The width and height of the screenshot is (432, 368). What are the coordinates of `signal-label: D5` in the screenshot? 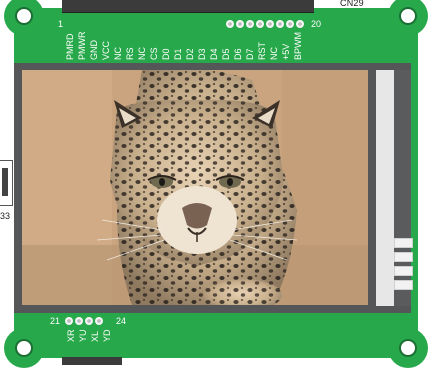 It's located at (226, 54).